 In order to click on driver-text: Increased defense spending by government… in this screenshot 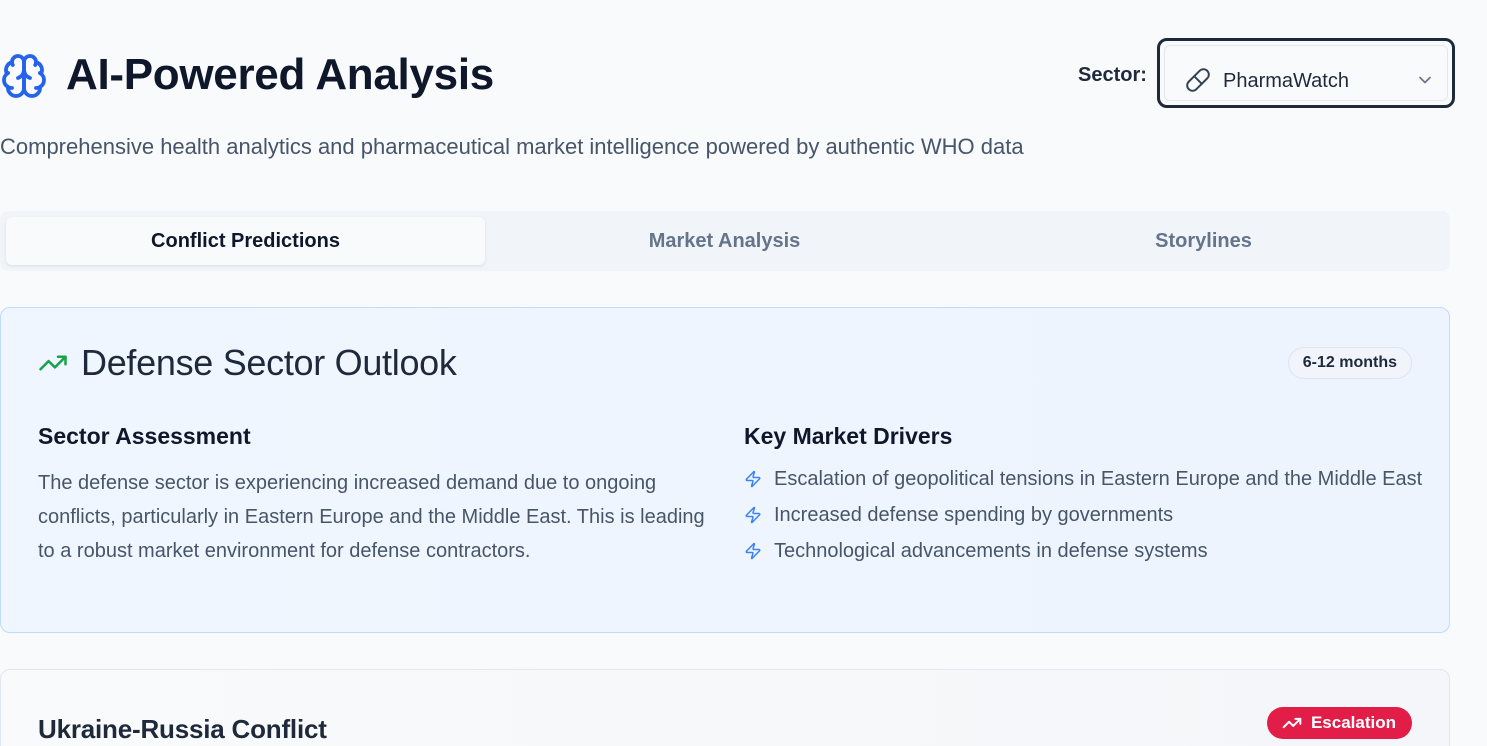, I will do `click(974, 515)`.